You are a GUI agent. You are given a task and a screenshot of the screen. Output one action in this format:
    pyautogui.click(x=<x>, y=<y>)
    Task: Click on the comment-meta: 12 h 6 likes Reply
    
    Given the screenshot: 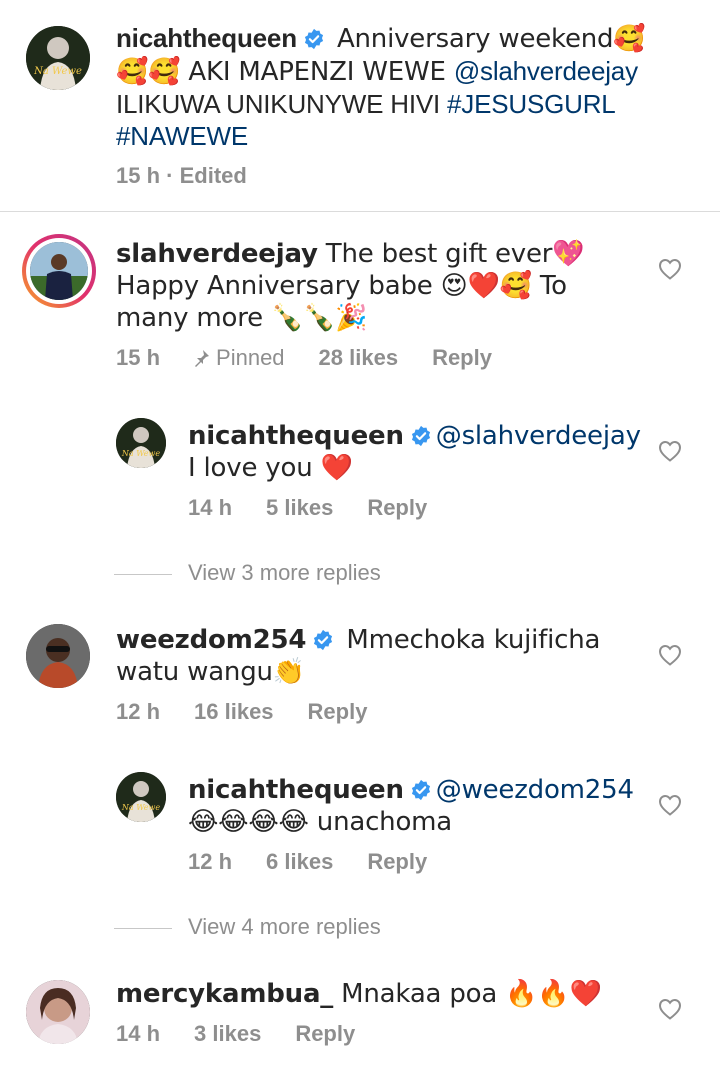 What is the action you would take?
    pyautogui.click(x=324, y=862)
    